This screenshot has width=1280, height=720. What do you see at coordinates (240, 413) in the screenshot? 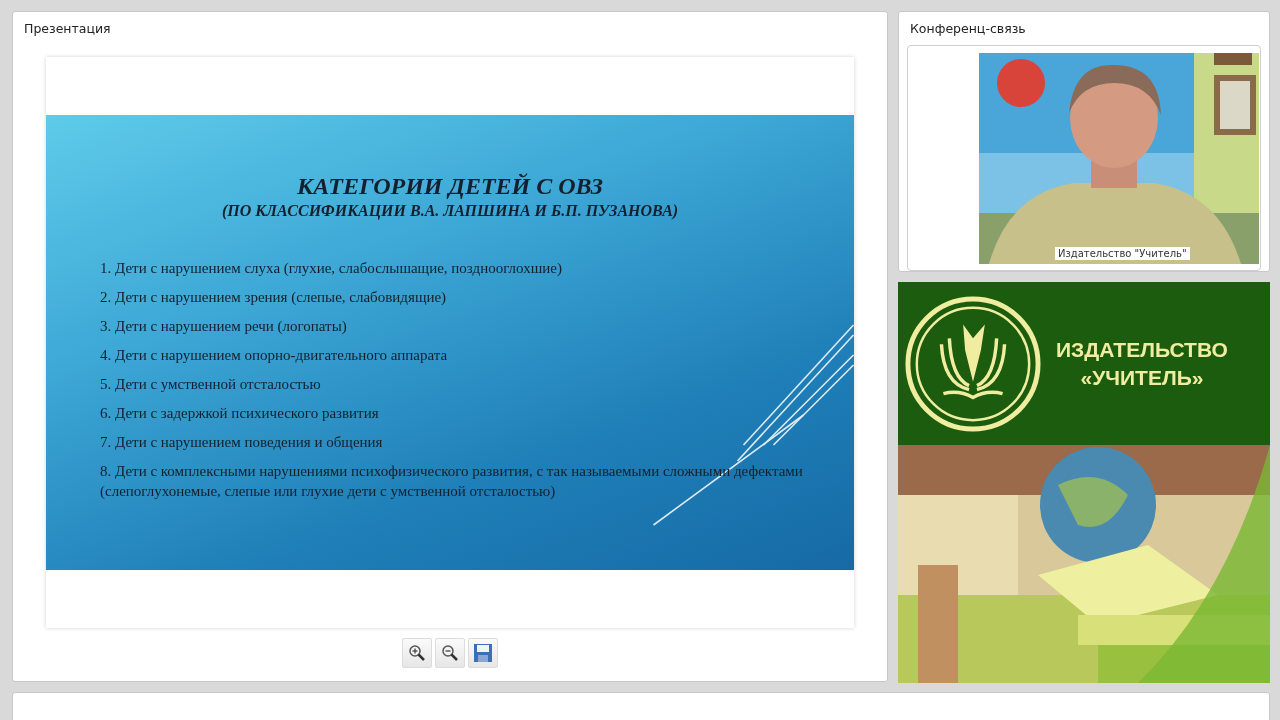
I see `list-item: 6. Дети с задержкой психического развития` at bounding box center [240, 413].